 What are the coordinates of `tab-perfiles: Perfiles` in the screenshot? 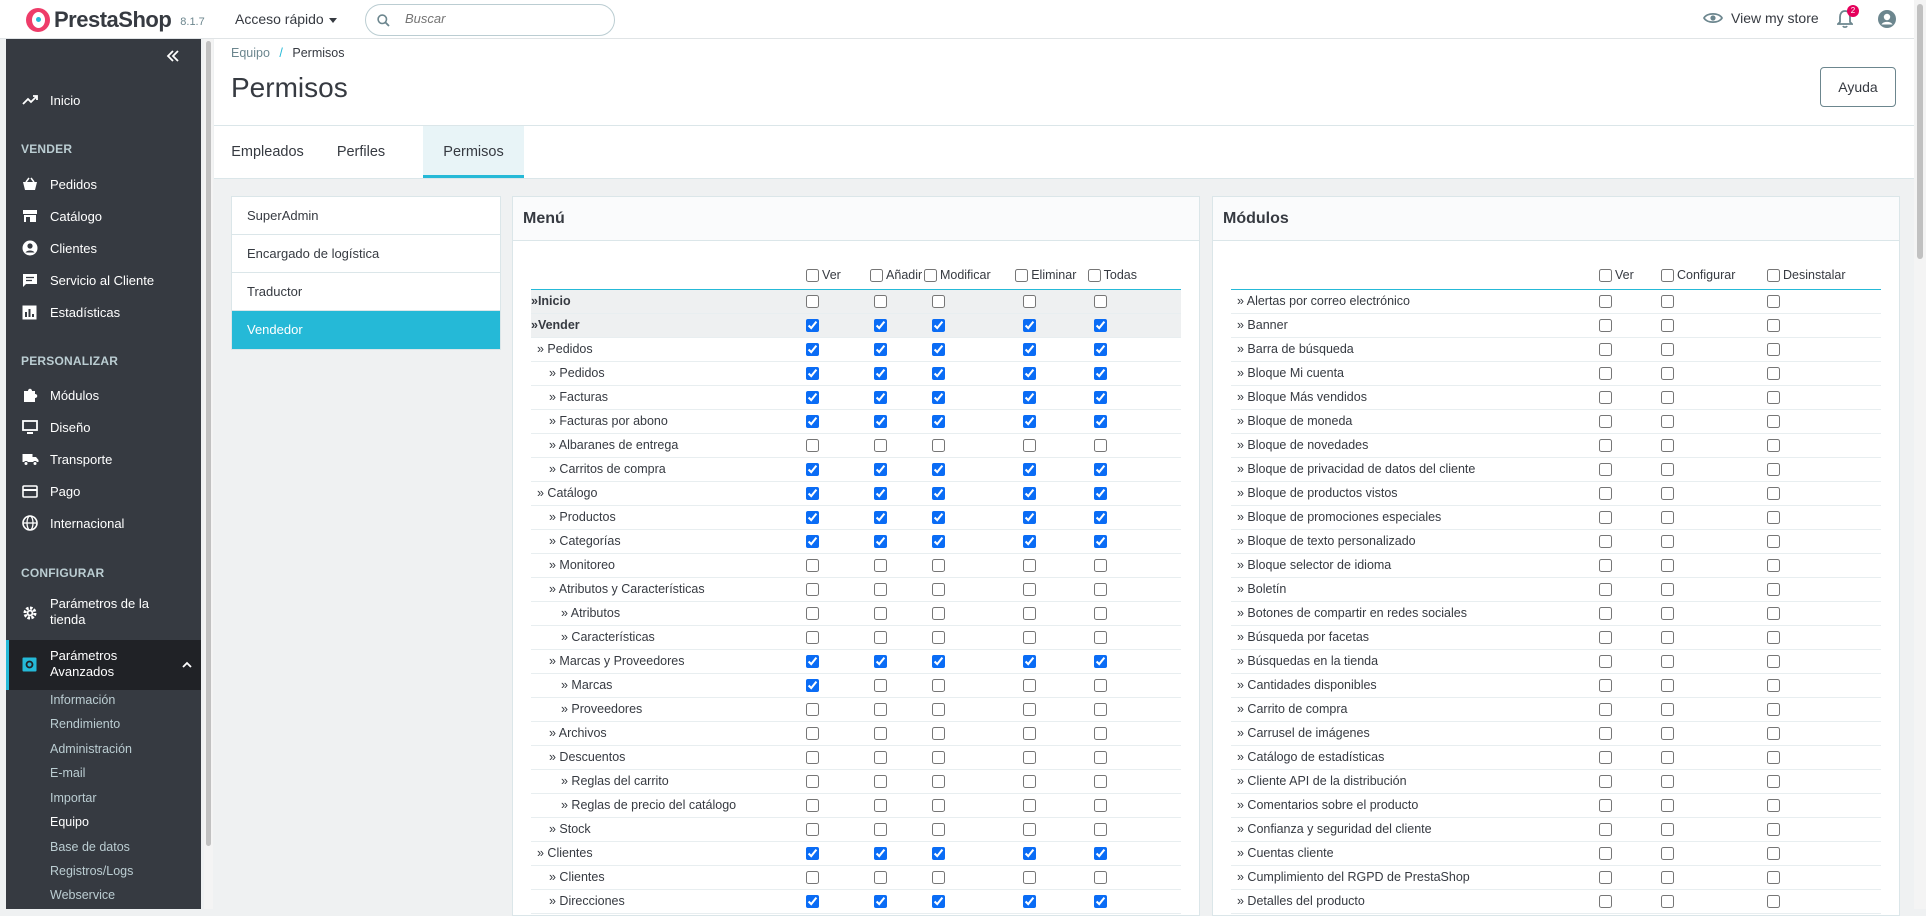 It's located at (361, 152).